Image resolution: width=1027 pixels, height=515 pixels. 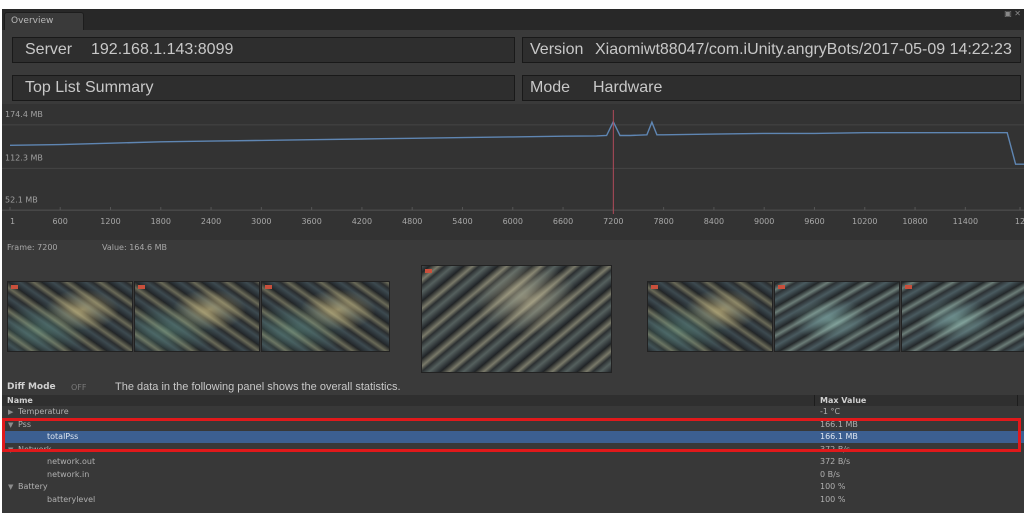 I want to click on toplist-field: Top List Summary, so click(x=263, y=88).